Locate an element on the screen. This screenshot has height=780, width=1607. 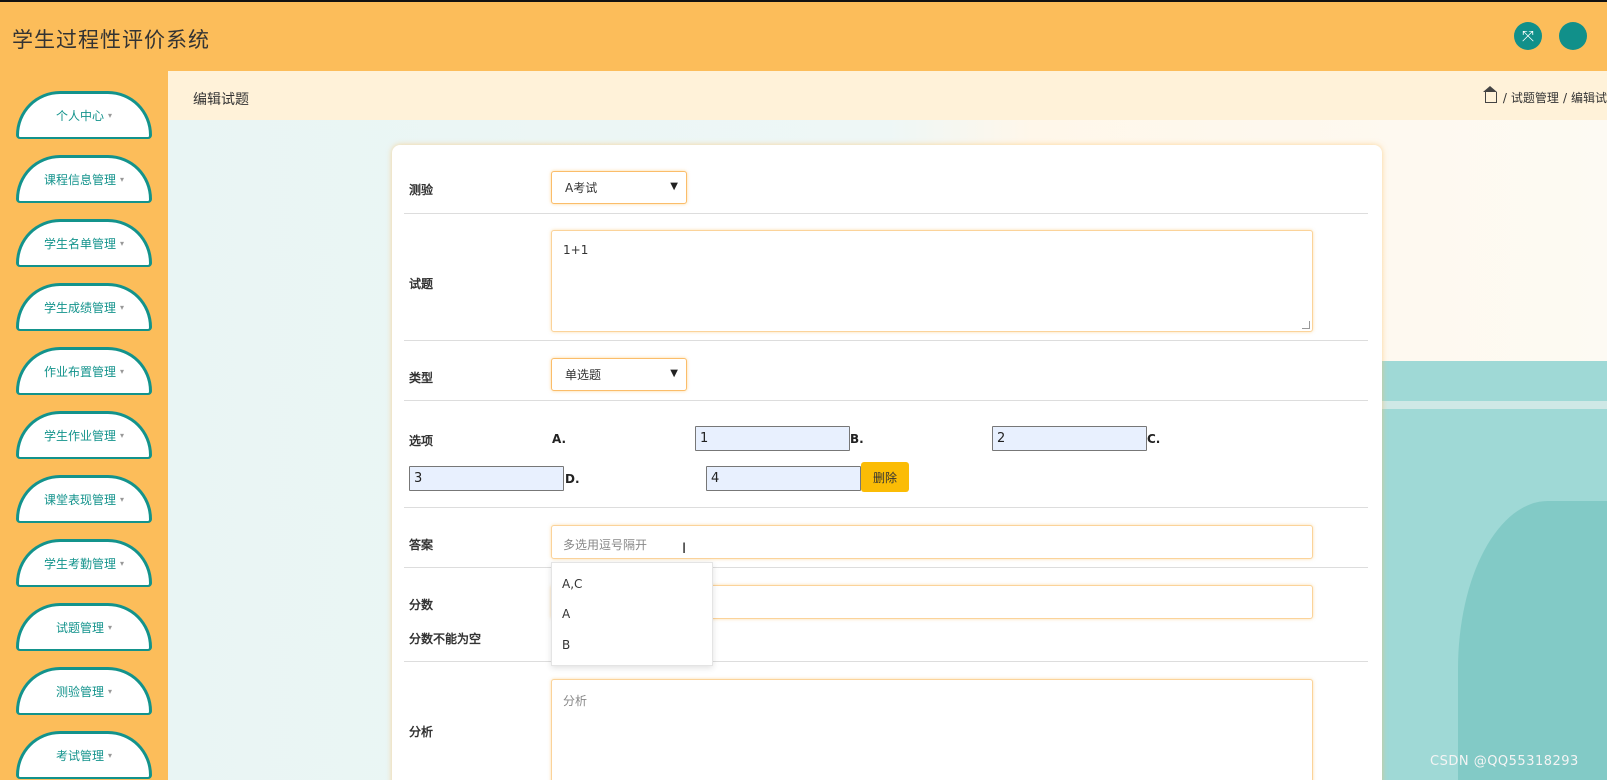
option-c-input: 3 is located at coordinates (486, 478).